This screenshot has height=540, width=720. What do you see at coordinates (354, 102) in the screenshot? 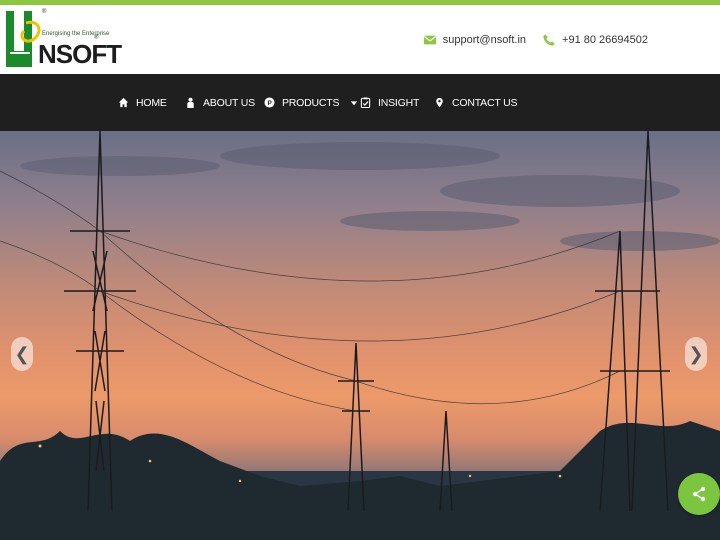
I see `caret-down-icon` at bounding box center [354, 102].